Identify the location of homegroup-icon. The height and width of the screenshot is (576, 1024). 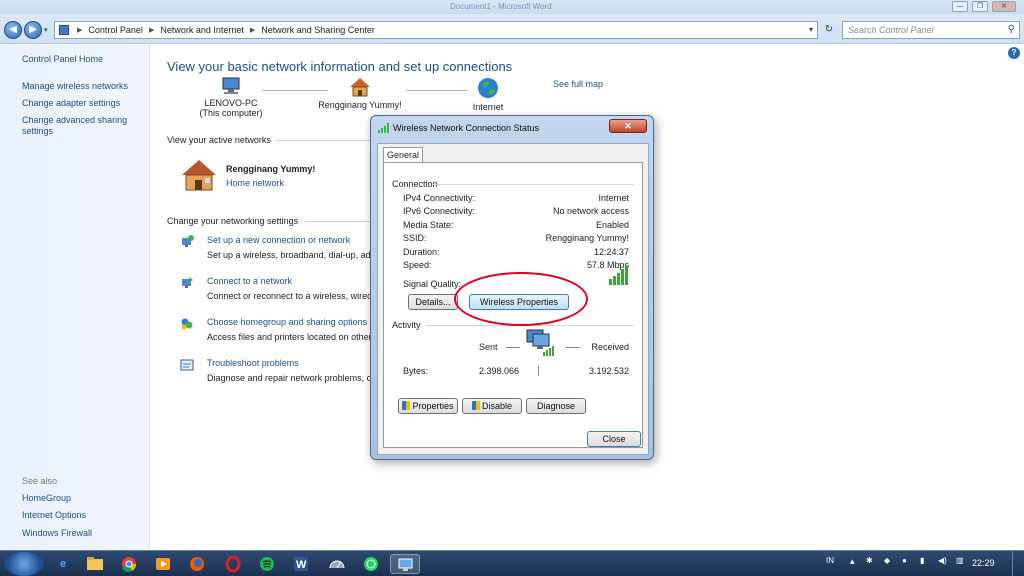
(187, 324).